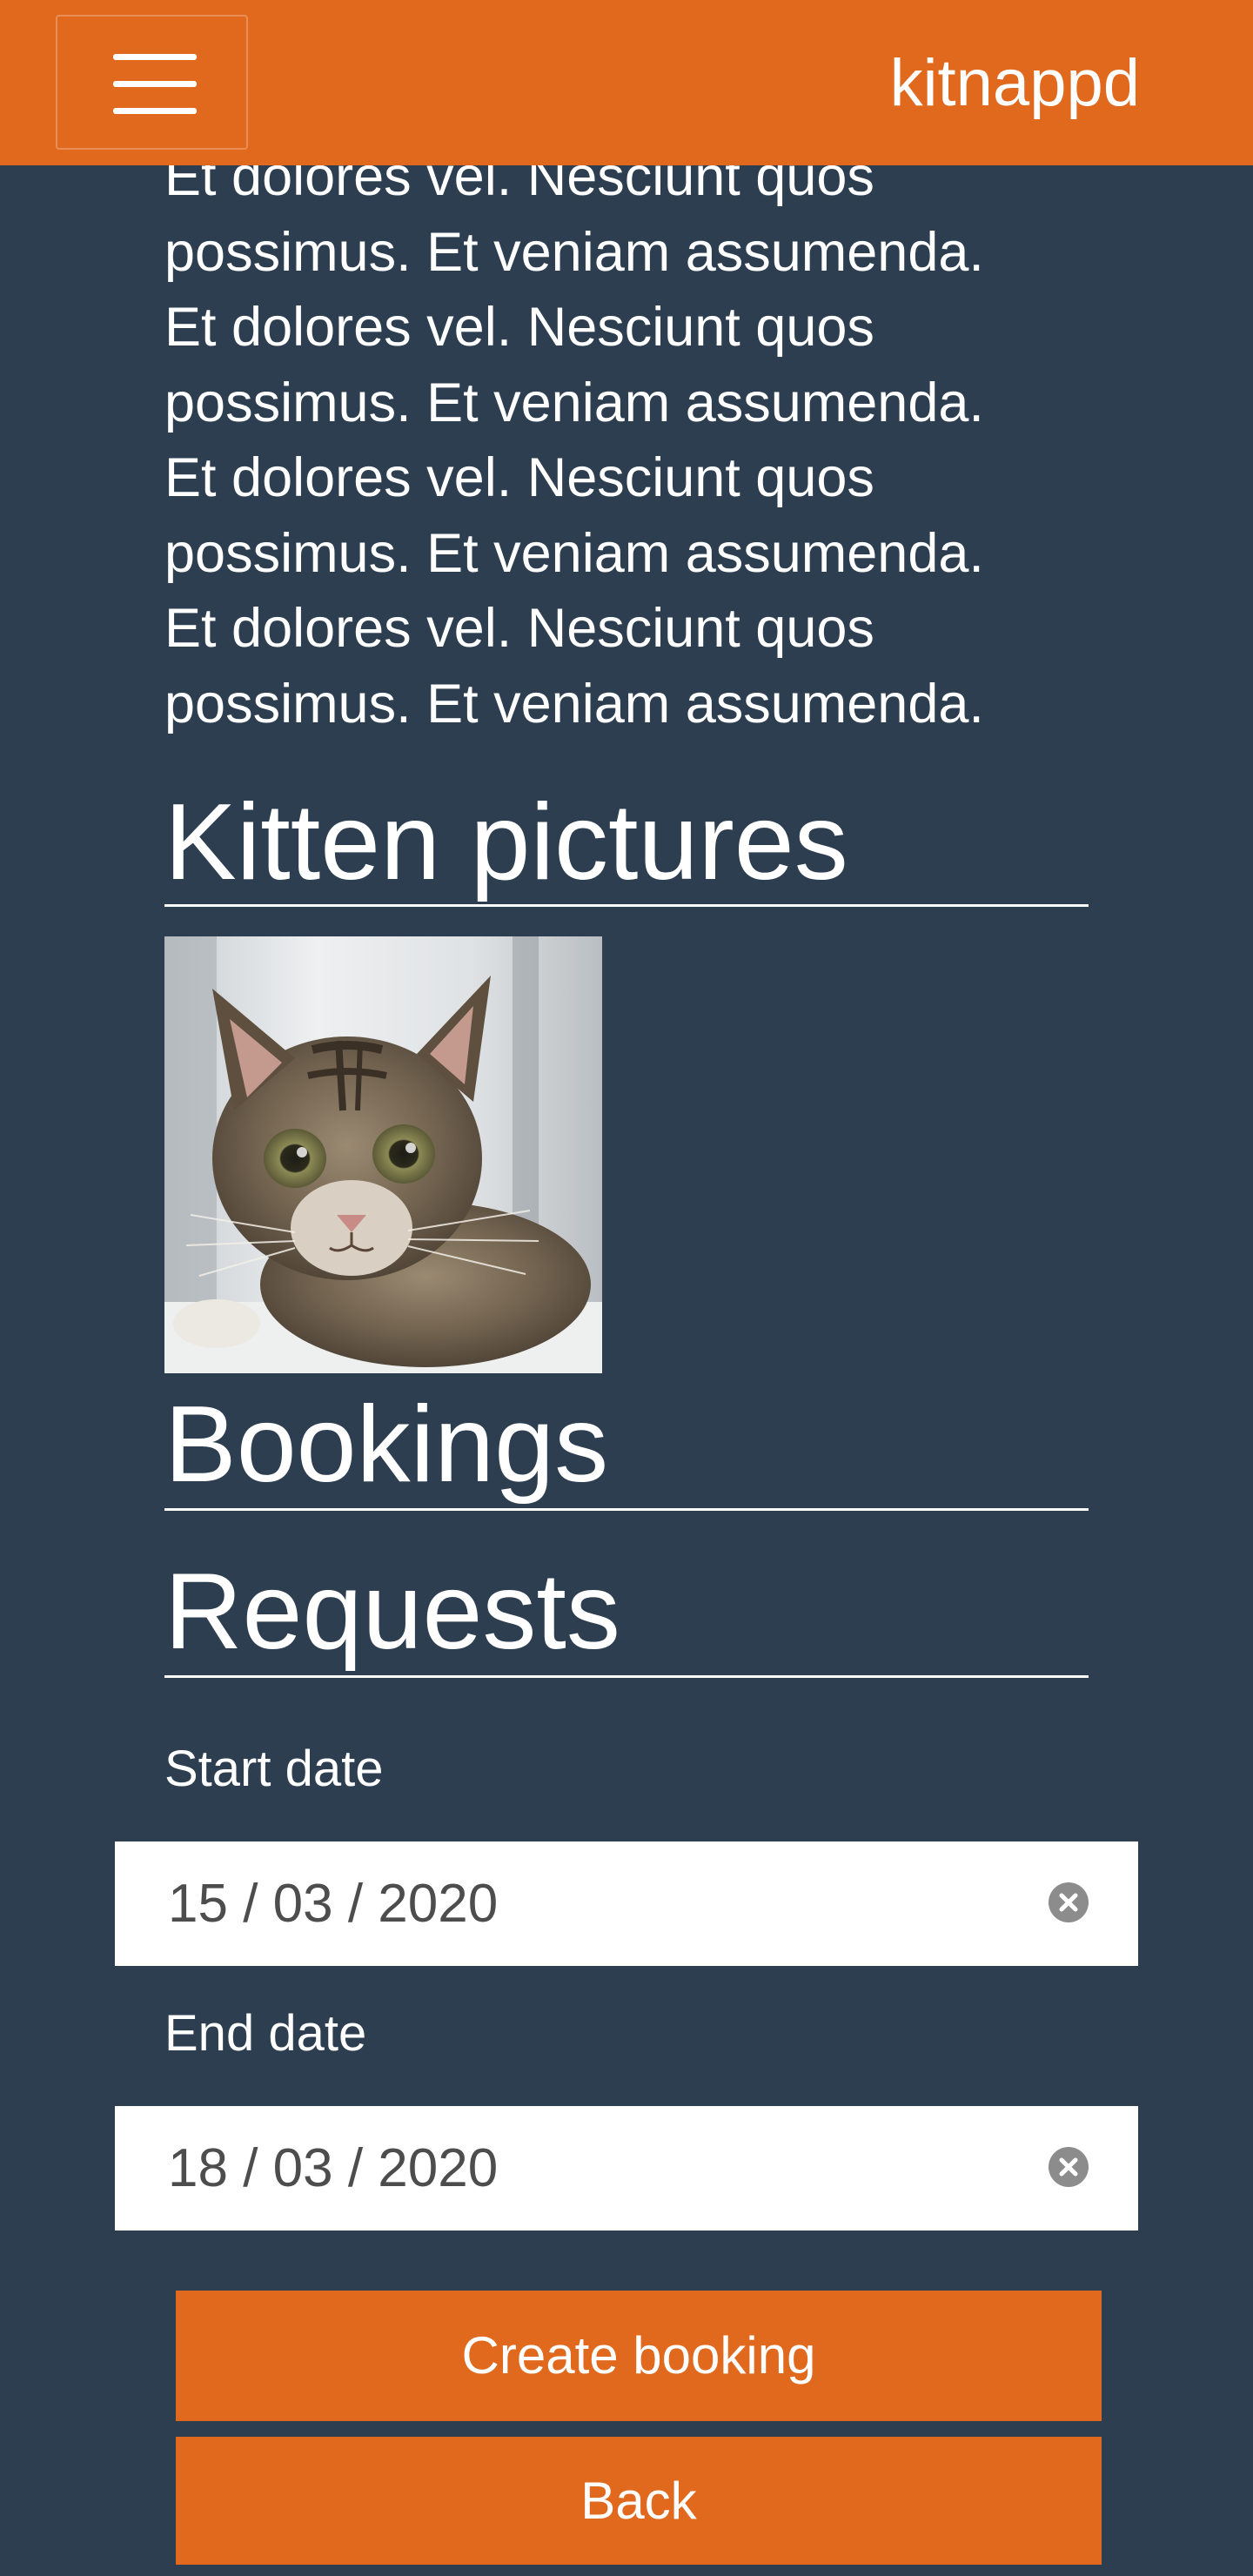 The height and width of the screenshot is (2576, 1253). I want to click on app-header: kitnappd, so click(626, 83).